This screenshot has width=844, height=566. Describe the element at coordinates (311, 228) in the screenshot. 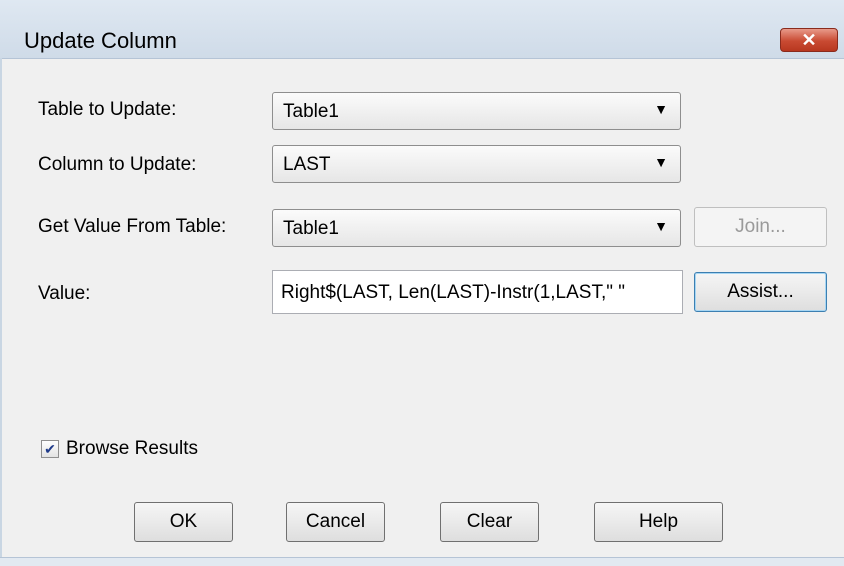

I see `get-value-from-table-value: Table1` at that location.